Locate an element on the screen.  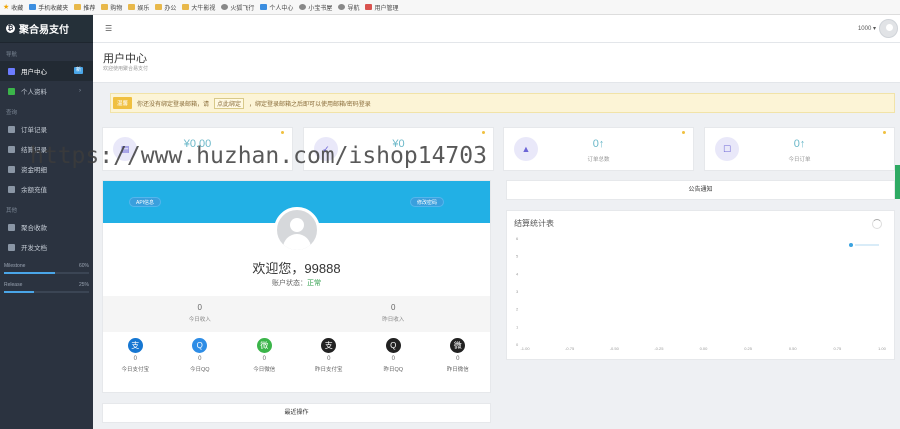
stat-label: 订单总数 is located at coordinates (598, 160).